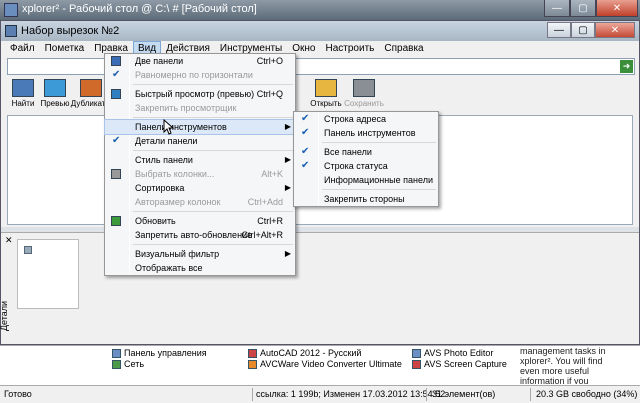 This screenshot has width=640, height=403. Describe the element at coordinates (11, 10) in the screenshot. I see `app-icon` at that location.